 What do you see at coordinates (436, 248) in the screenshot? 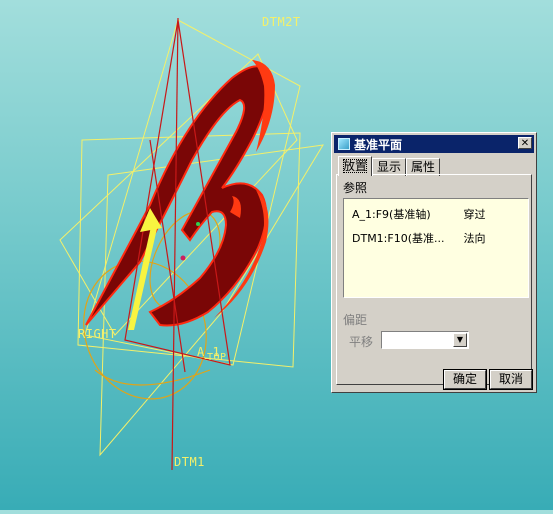
I see `references-list: A_1:F9(基准轴) 穿过 DTM1:F10(基准... 法向` at bounding box center [436, 248].